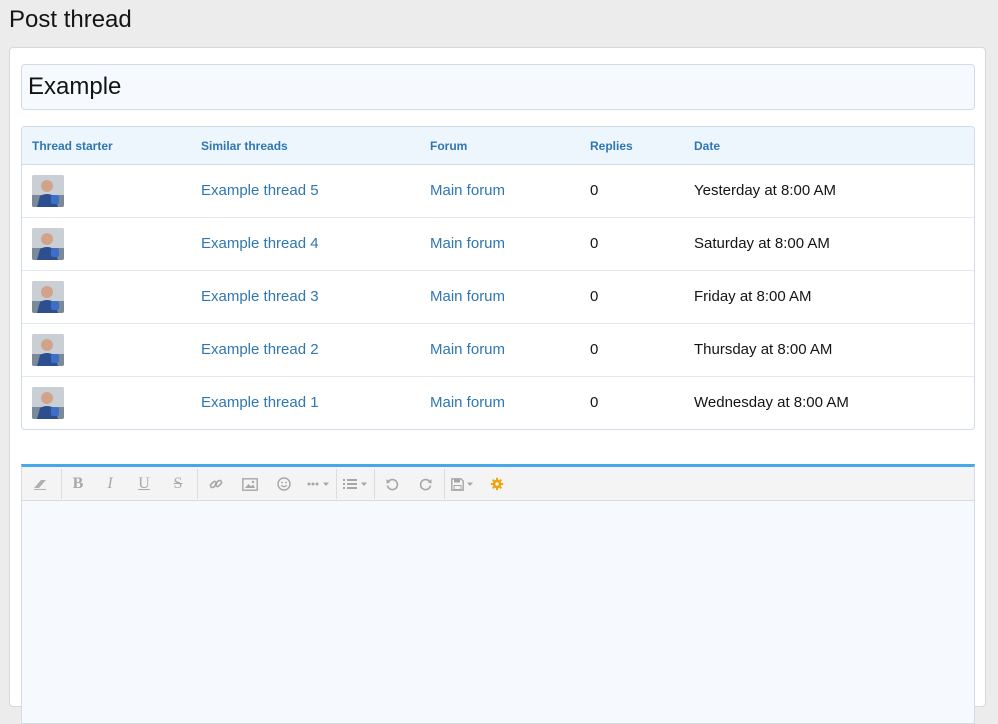 The image size is (998, 724). I want to click on thread-date: Thursday at 8:00 AM, so click(763, 349).